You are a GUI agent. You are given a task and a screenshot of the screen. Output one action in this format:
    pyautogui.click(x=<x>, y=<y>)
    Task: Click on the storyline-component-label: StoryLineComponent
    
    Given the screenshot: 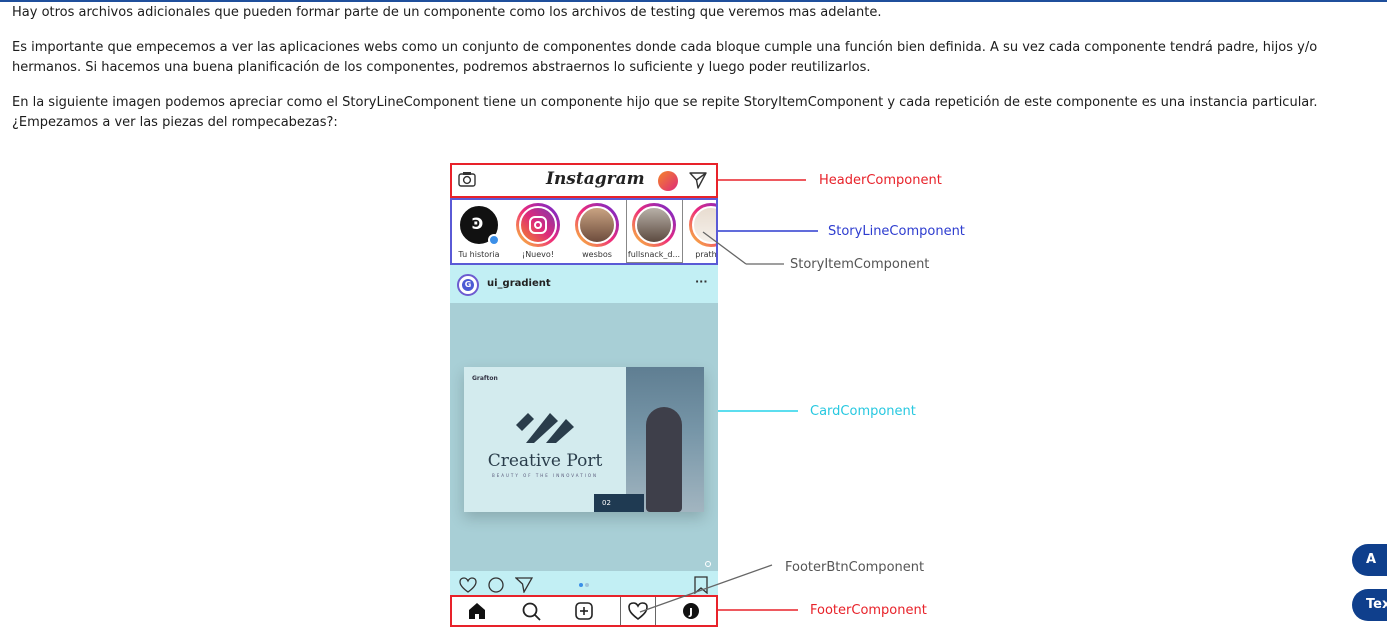 What is the action you would take?
    pyautogui.click(x=896, y=231)
    